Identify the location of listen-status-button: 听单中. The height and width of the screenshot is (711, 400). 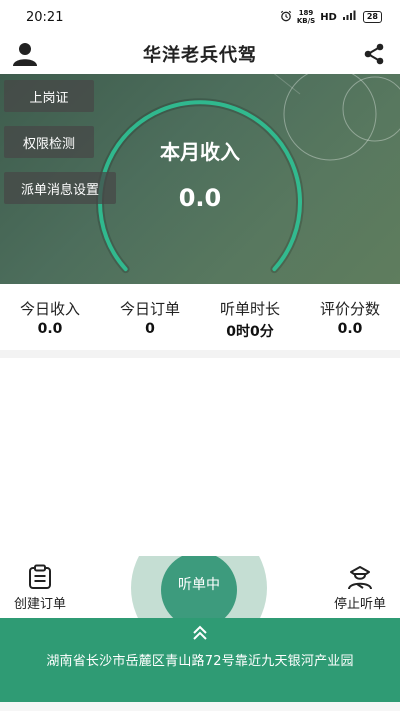
(199, 587).